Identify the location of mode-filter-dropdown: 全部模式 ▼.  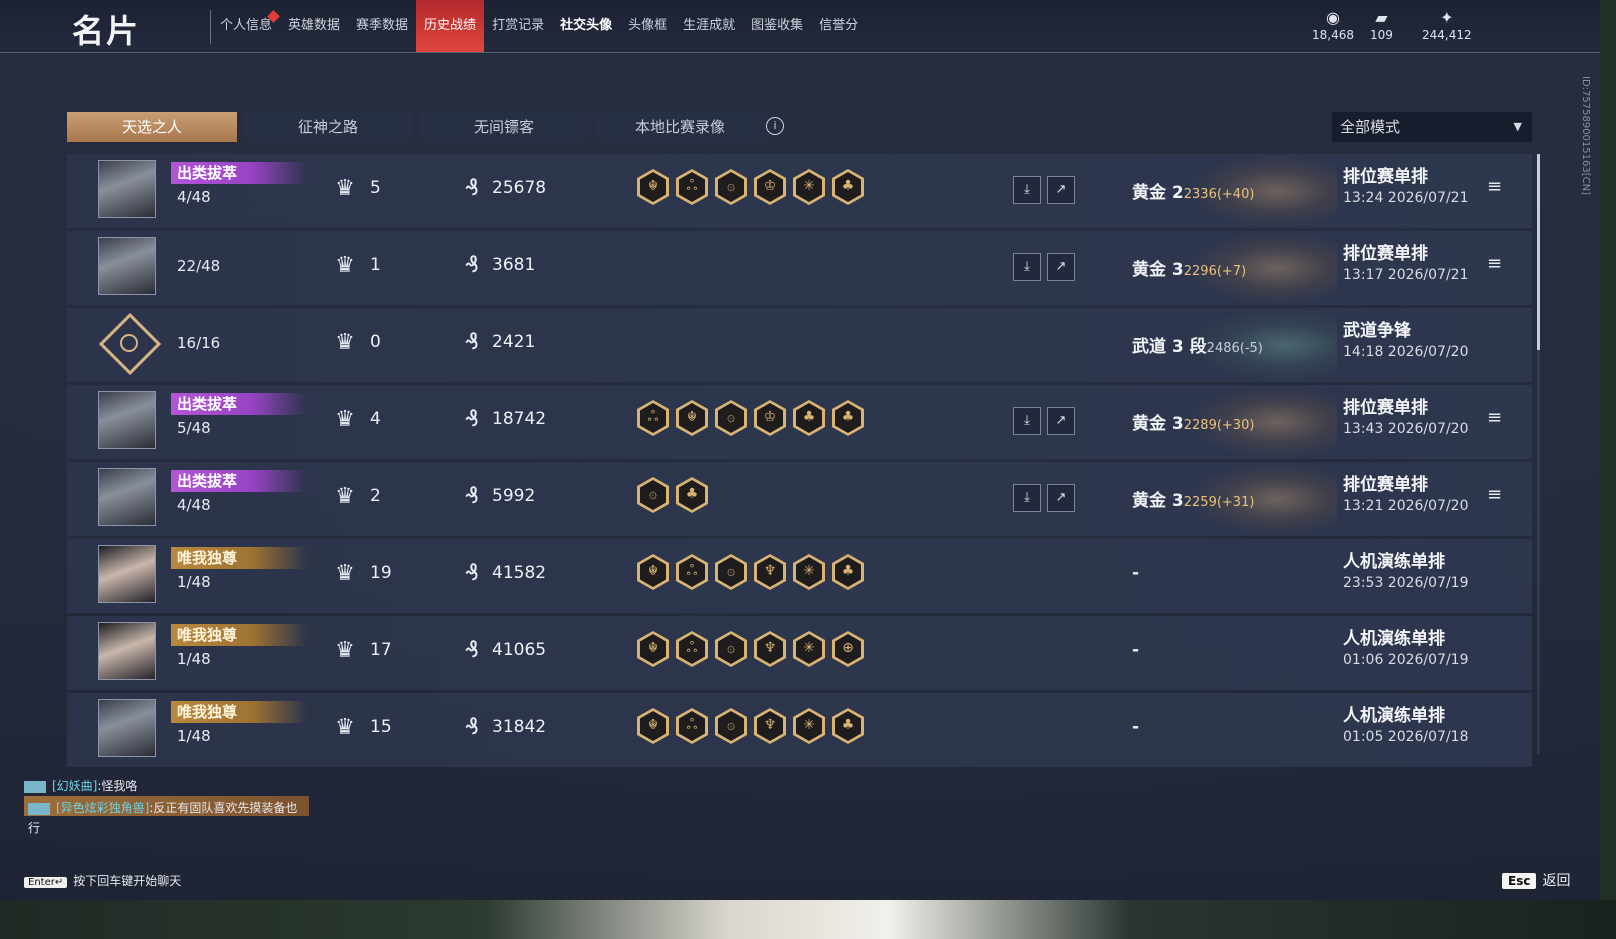
(1432, 127).